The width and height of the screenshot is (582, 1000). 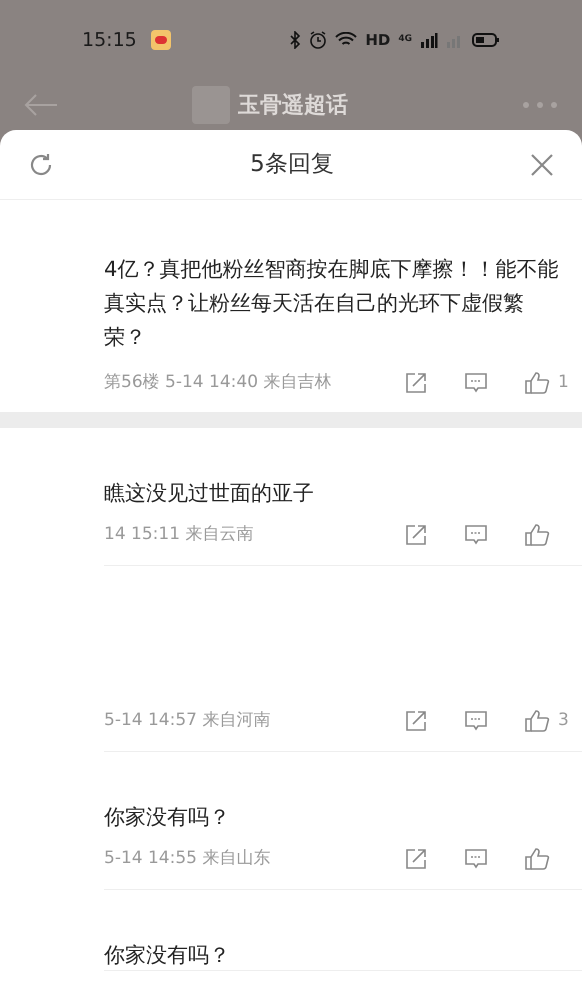 I want to click on like-count: 3, so click(x=563, y=720).